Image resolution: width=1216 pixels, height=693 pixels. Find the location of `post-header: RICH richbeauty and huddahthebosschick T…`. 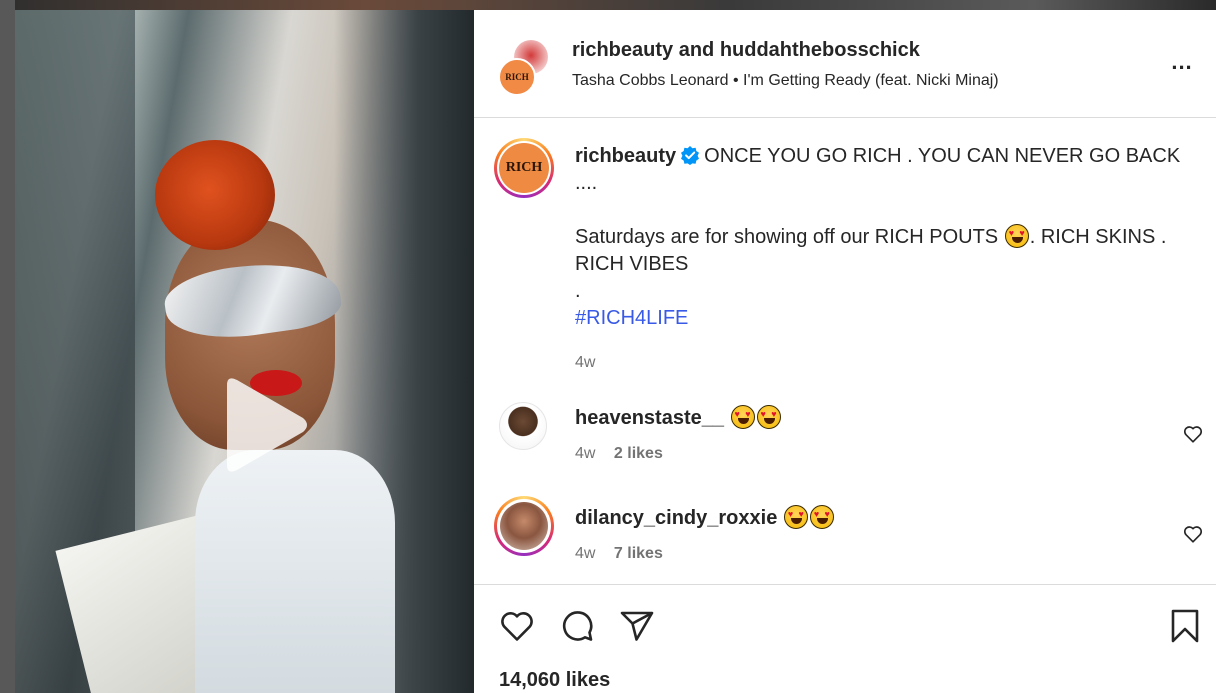

post-header: RICH richbeauty and huddahthebosschick T… is located at coordinates (845, 64).